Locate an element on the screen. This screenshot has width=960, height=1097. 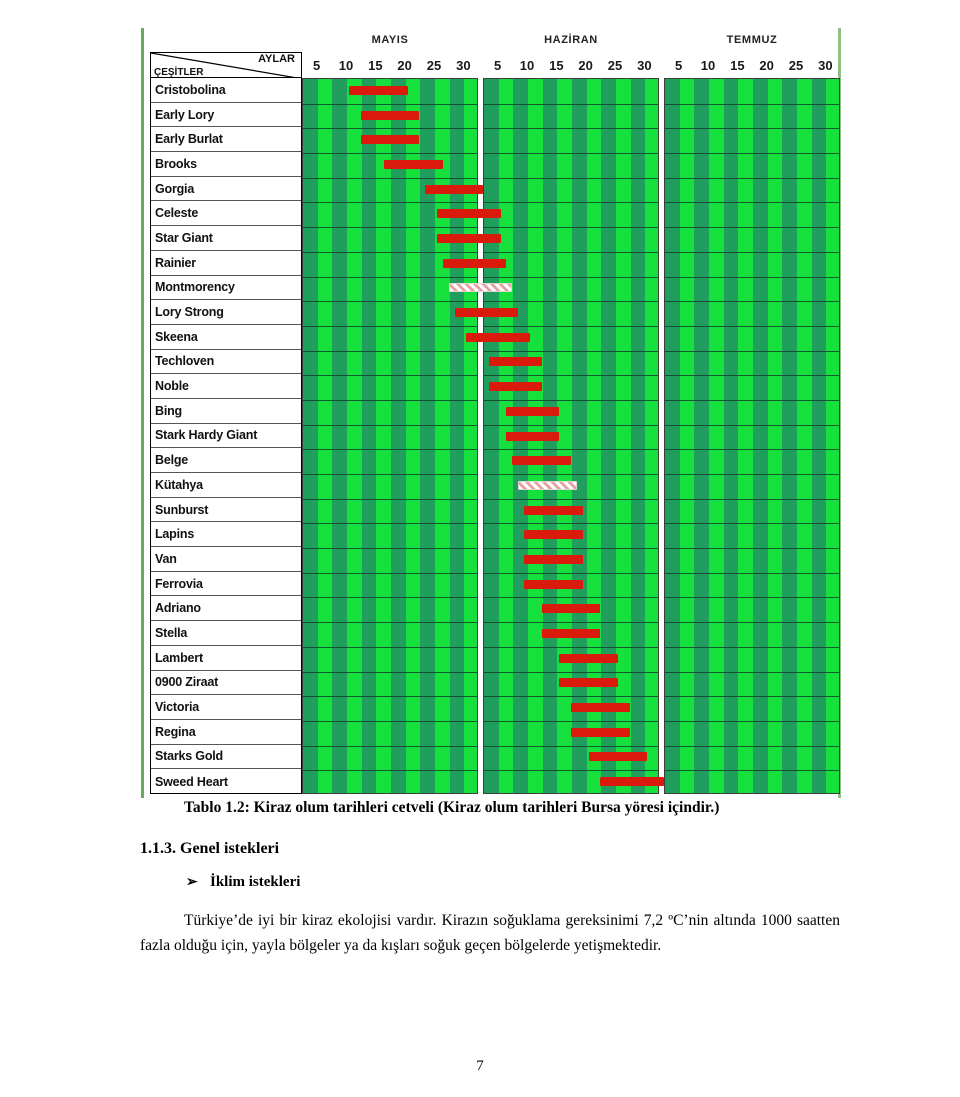
month-label-mayis: MAYIS is located at coordinates (390, 40).